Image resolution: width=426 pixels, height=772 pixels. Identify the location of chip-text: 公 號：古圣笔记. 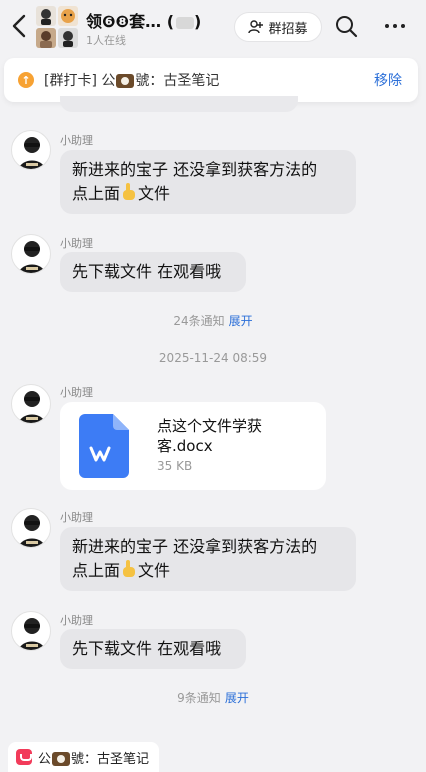
(93, 757).